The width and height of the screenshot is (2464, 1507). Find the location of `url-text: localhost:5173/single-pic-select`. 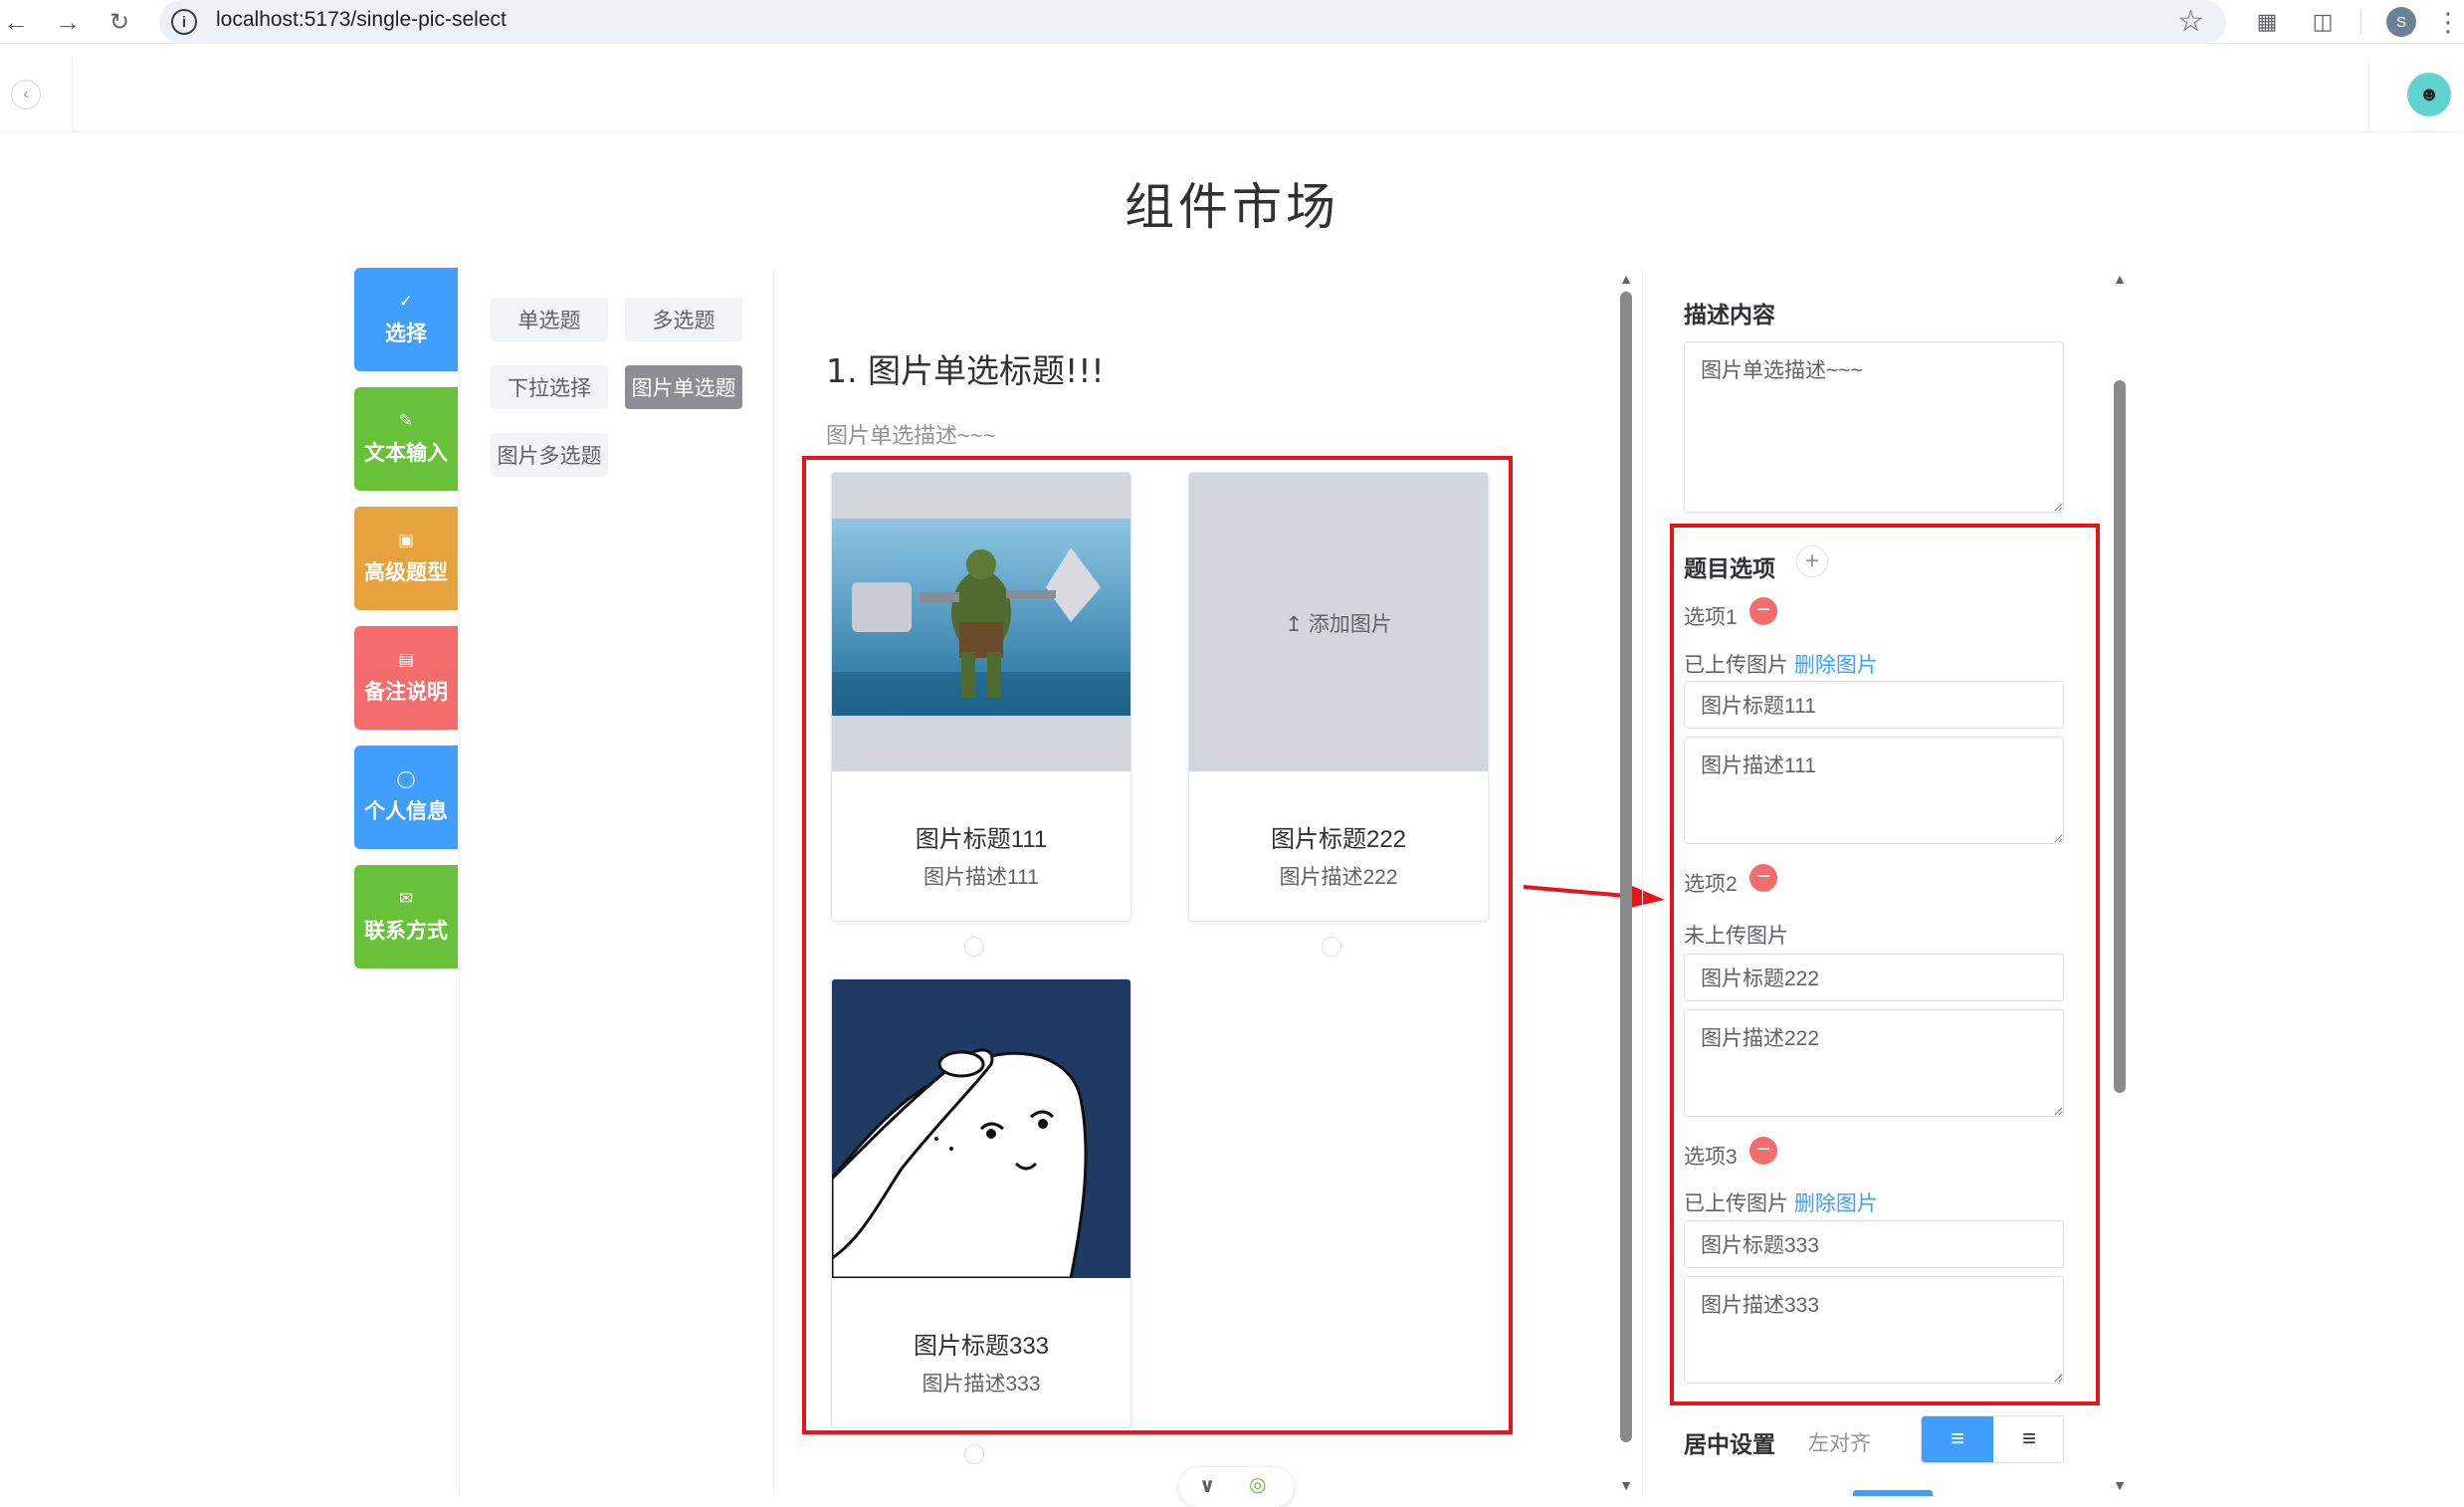

url-text: localhost:5173/single-pic-select is located at coordinates (361, 20).